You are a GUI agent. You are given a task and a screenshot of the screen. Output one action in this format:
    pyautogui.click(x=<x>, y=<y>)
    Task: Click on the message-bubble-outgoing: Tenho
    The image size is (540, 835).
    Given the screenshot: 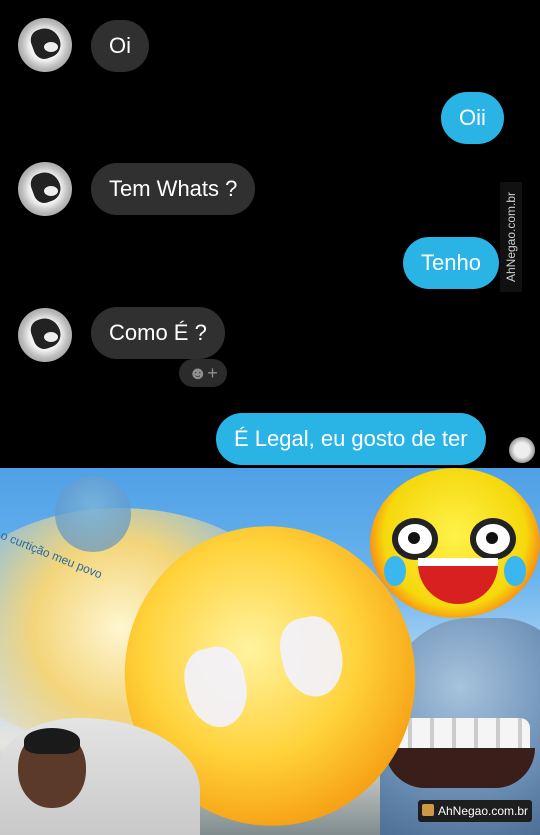 What is the action you would take?
    pyautogui.click(x=451, y=263)
    